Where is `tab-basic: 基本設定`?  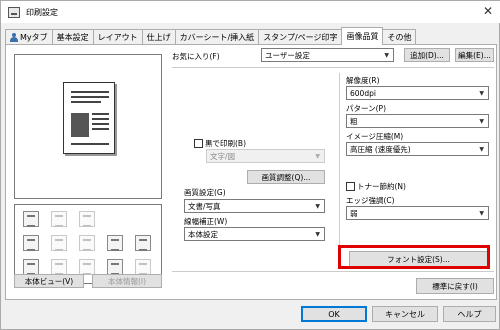
tab-basic: 基本設定 is located at coordinates (72, 37).